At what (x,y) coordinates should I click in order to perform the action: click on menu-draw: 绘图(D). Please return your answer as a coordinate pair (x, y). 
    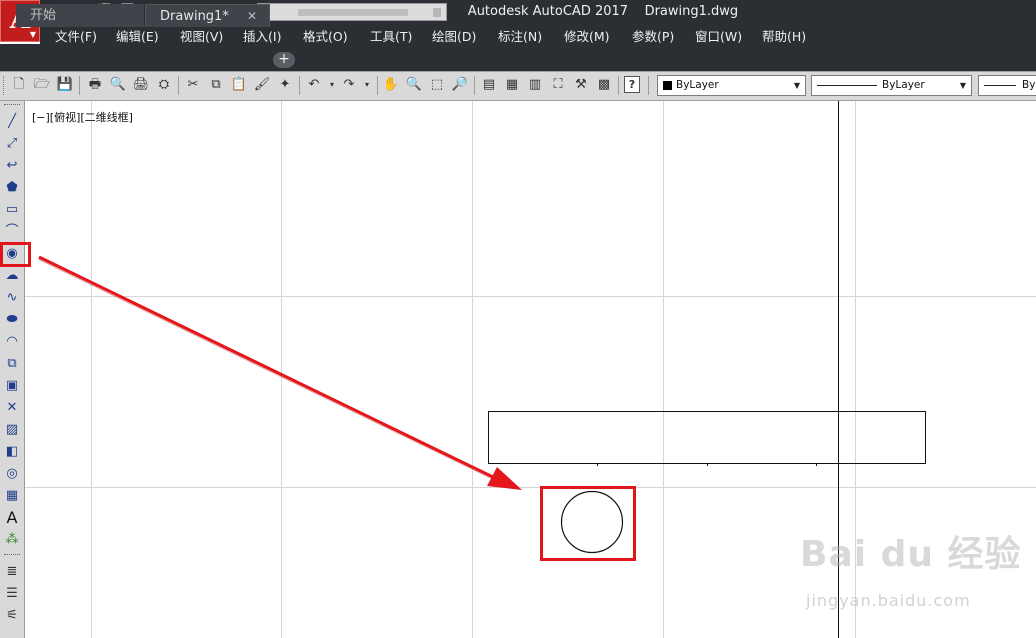
    Looking at the image, I should click on (454, 35).